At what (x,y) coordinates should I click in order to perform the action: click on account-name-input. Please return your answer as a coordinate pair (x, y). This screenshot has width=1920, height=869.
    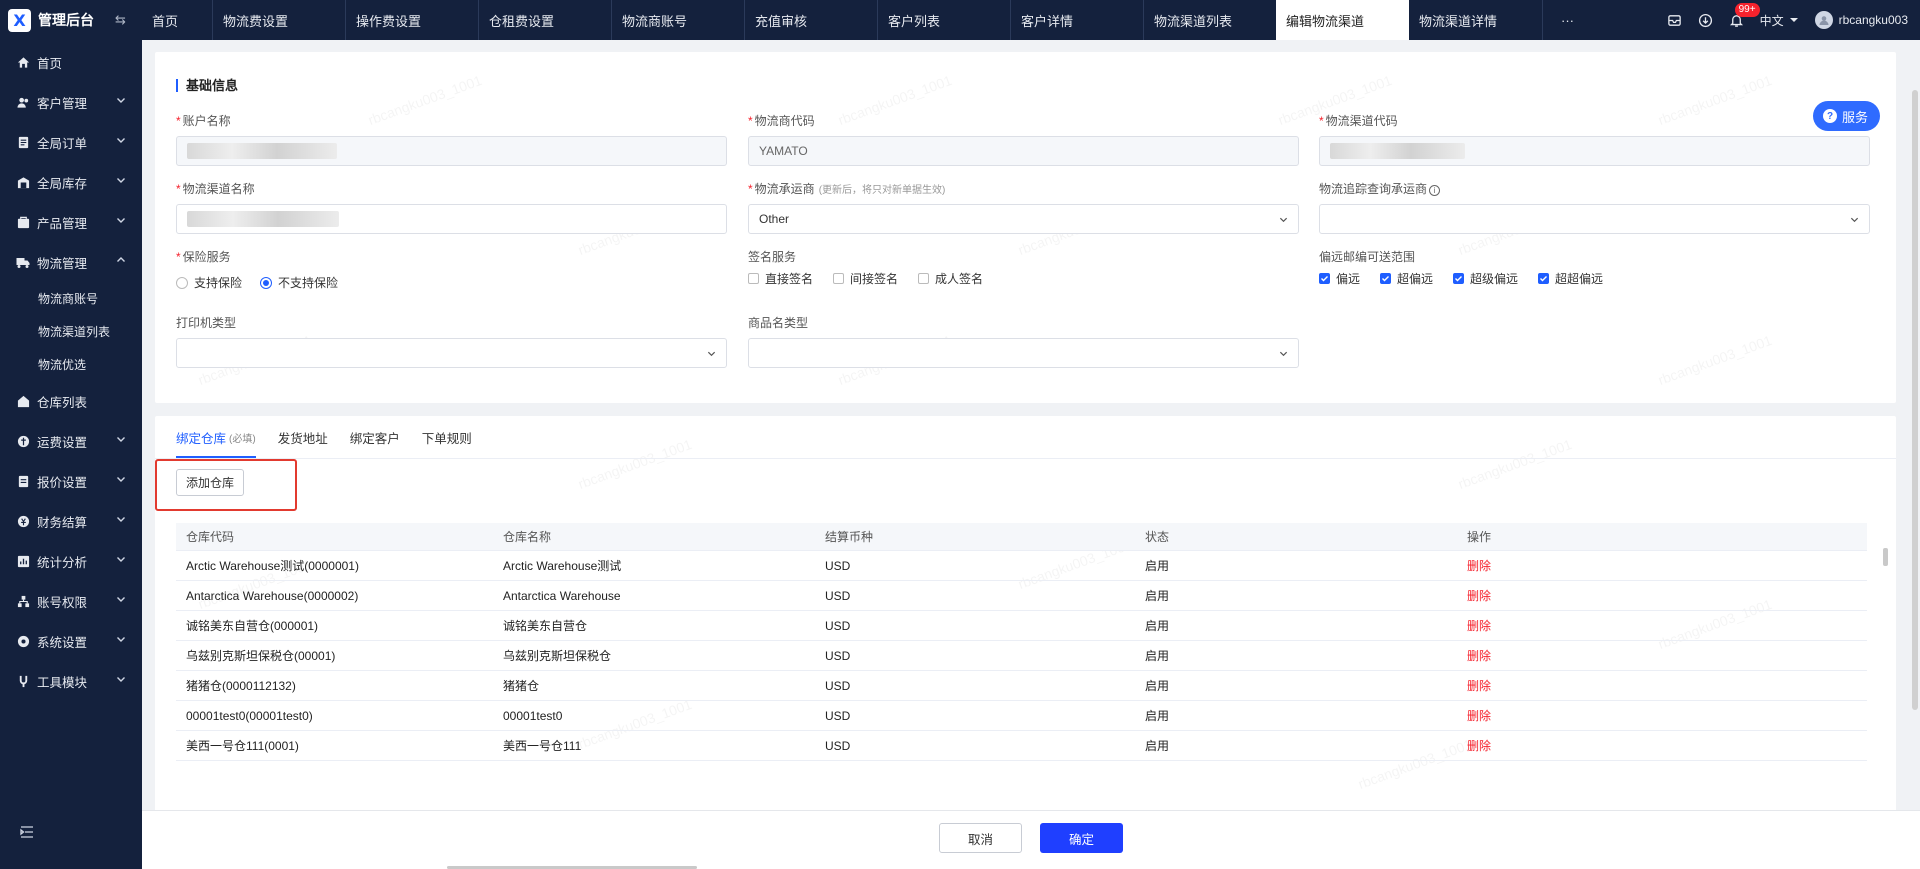
    Looking at the image, I should click on (451, 151).